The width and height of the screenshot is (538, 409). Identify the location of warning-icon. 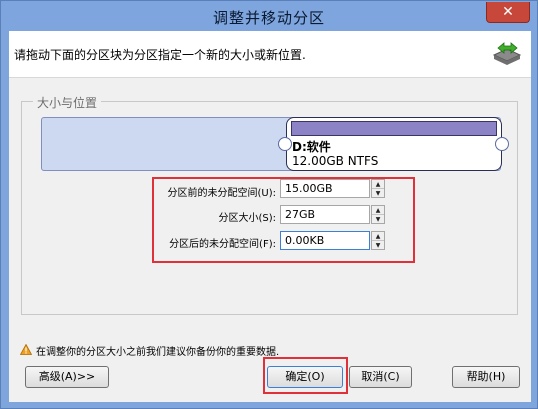
(26, 349).